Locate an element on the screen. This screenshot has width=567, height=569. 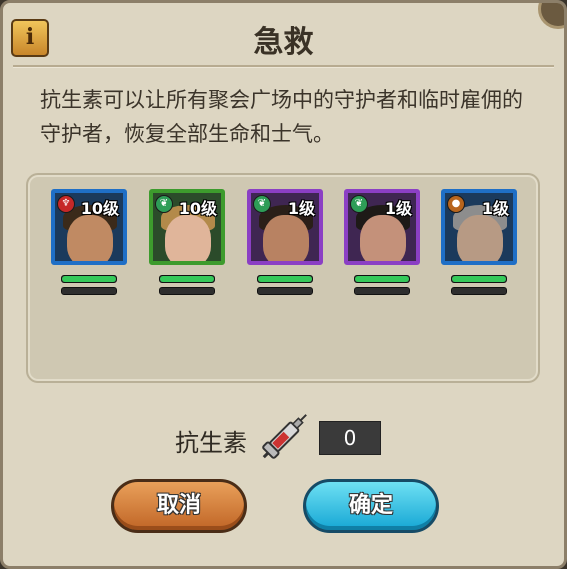
antibiotic-label: 抗生素 is located at coordinates (211, 443).